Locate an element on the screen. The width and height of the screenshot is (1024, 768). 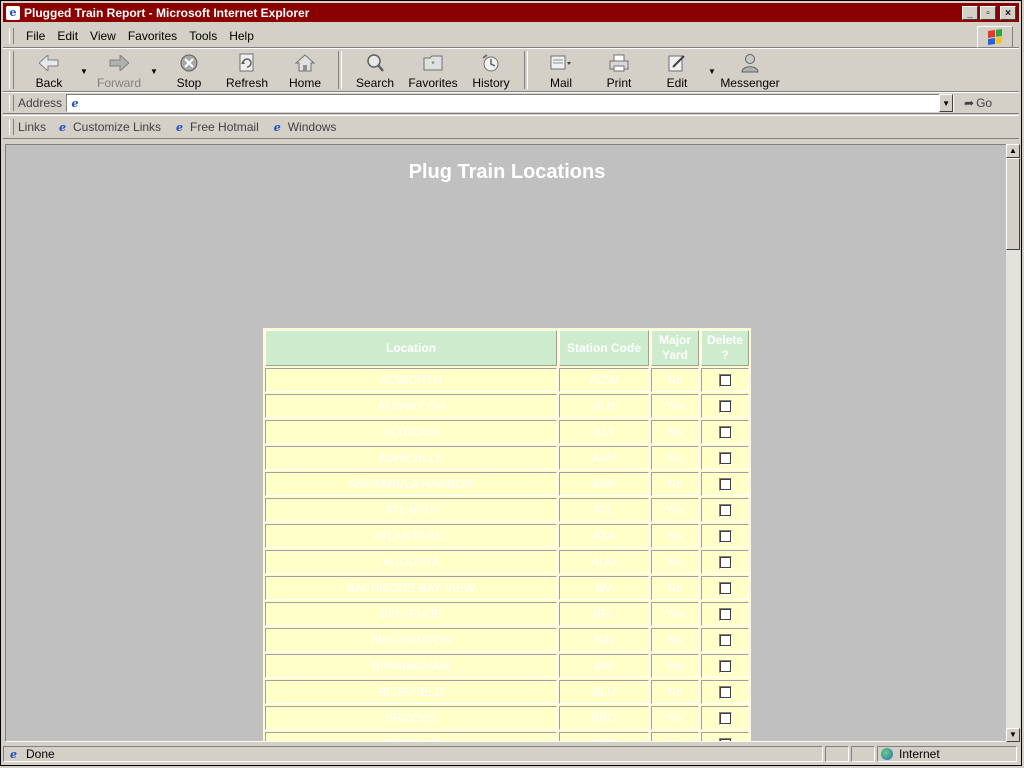
ie-logo-icon: e is located at coordinates (13, 12).